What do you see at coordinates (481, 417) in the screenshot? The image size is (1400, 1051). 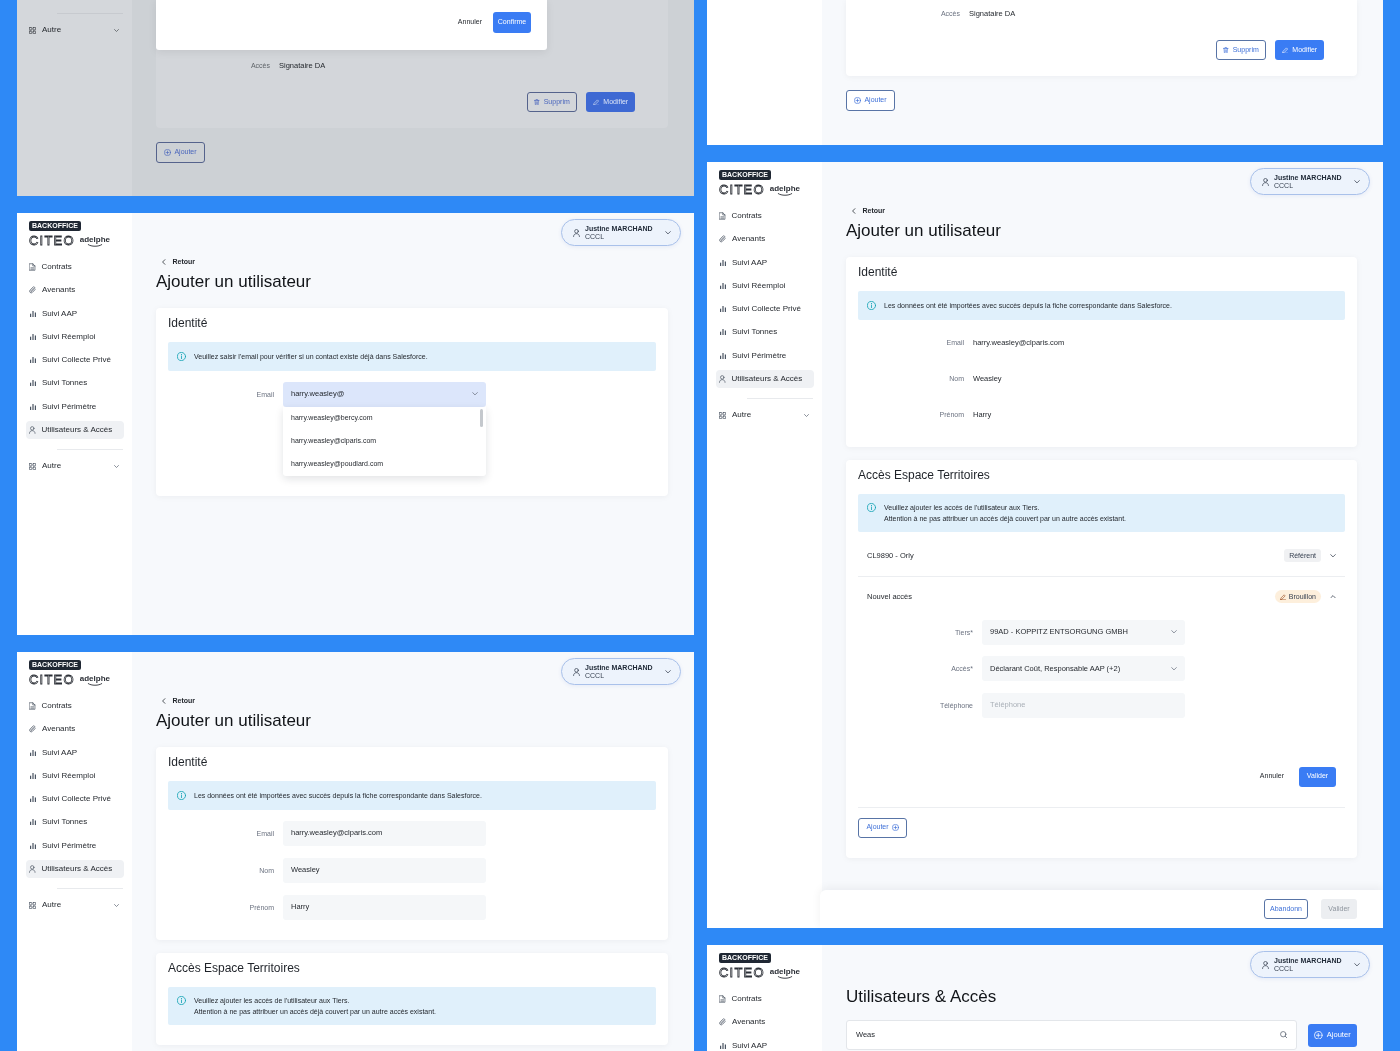 I see `scrollbar-thumb` at bounding box center [481, 417].